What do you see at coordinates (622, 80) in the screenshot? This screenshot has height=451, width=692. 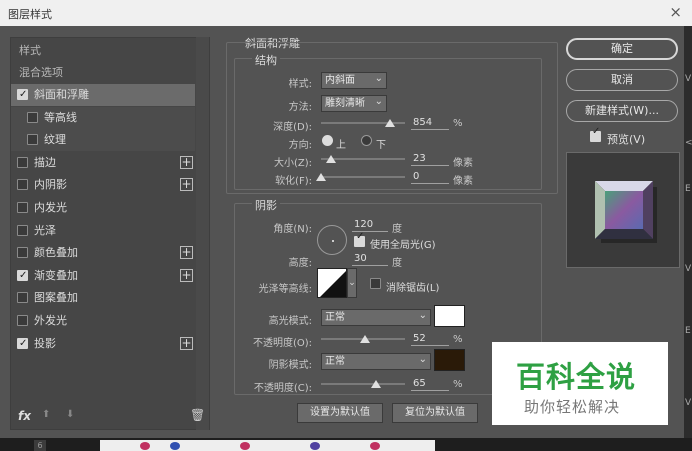 I see `cancel-button: 取消` at bounding box center [622, 80].